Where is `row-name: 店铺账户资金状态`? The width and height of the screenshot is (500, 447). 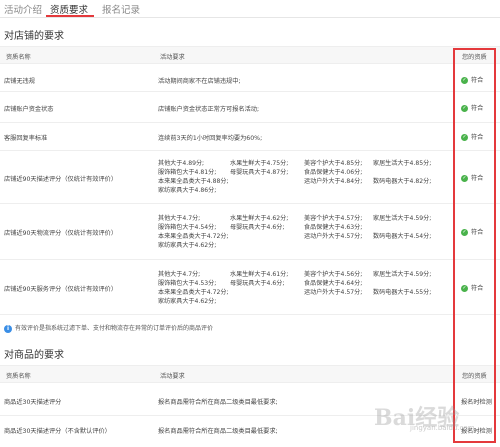
row-name: 店铺账户资金状态 is located at coordinates (29, 109).